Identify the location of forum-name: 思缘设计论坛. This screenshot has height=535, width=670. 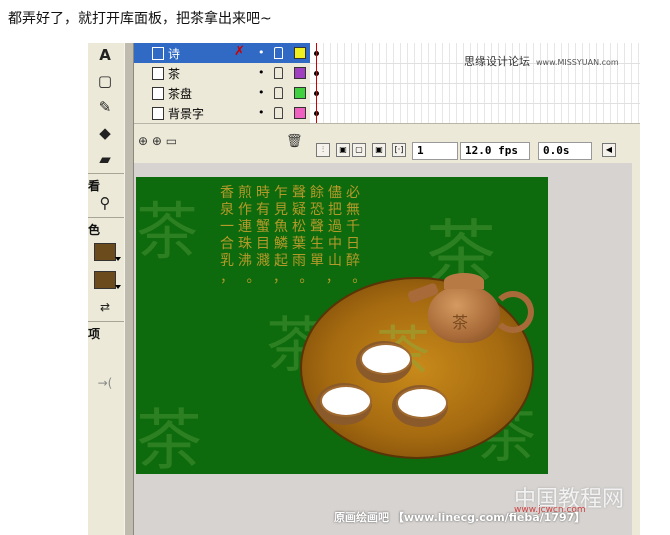
(497, 61).